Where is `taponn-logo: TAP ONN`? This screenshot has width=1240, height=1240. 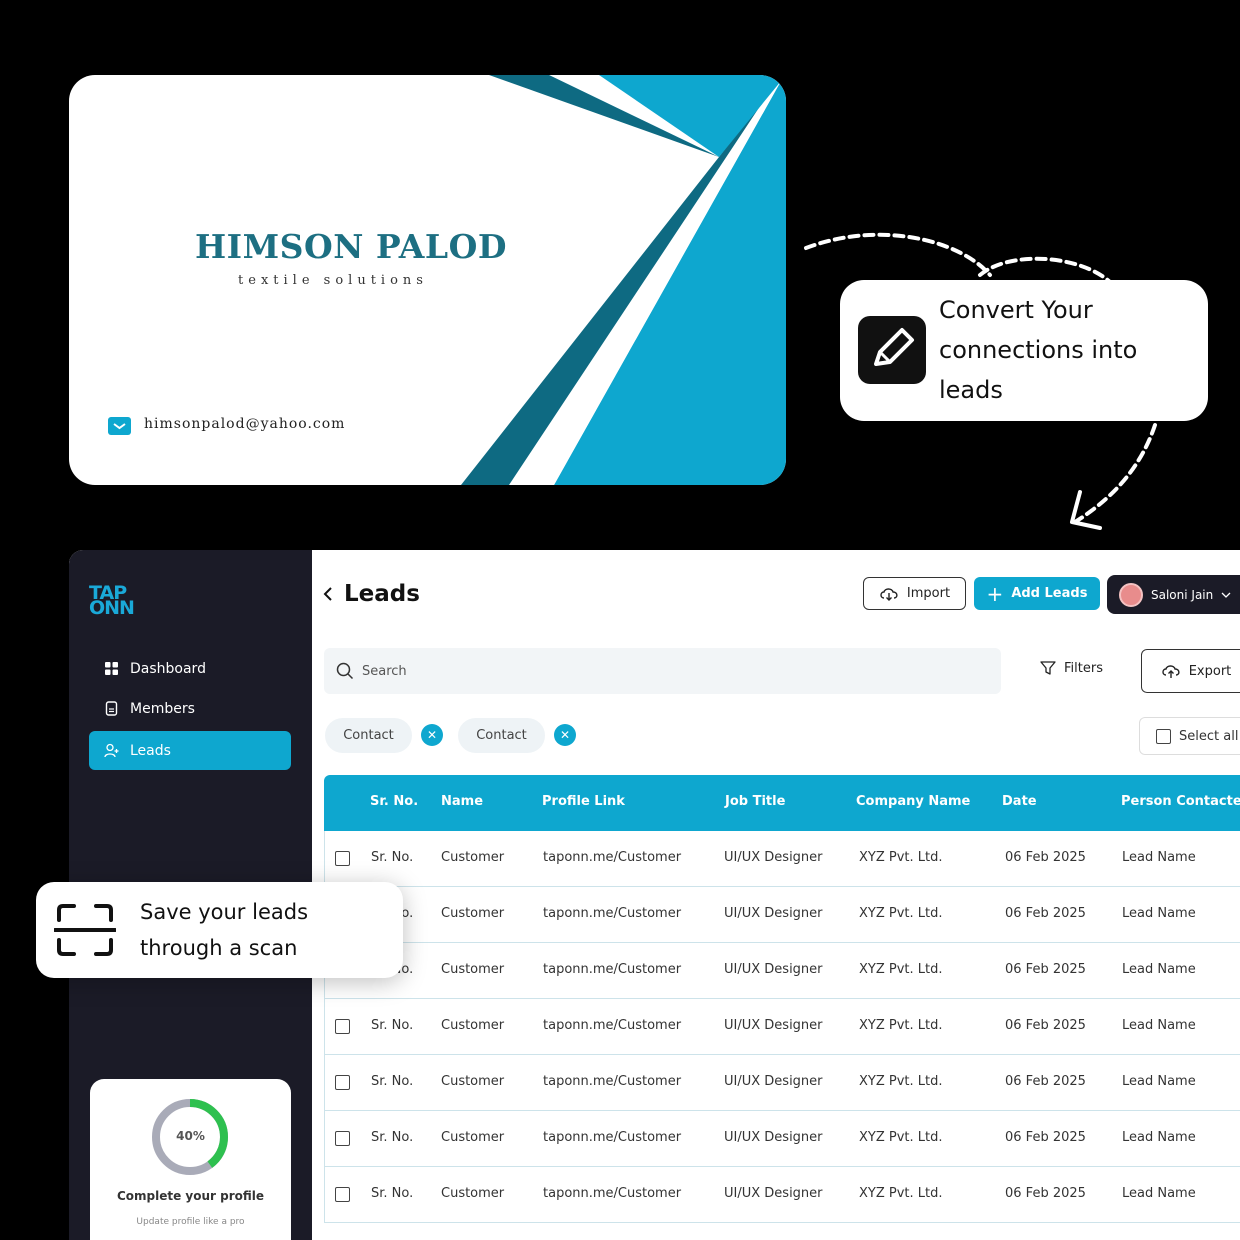 taponn-logo: TAP ONN is located at coordinates (114, 601).